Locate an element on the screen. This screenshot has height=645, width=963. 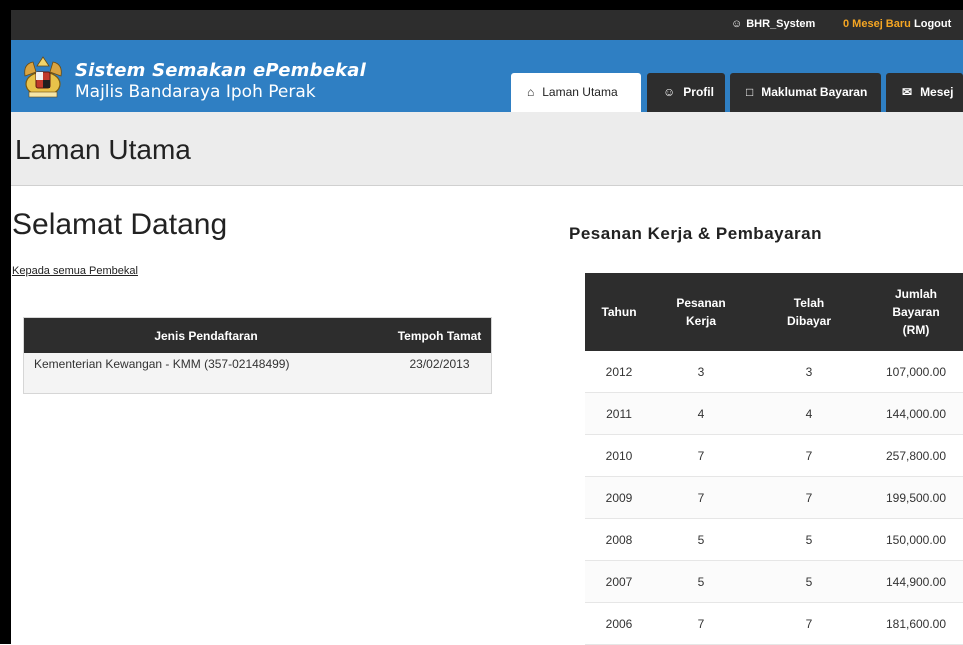
year-cell: 2012 is located at coordinates (619, 372).